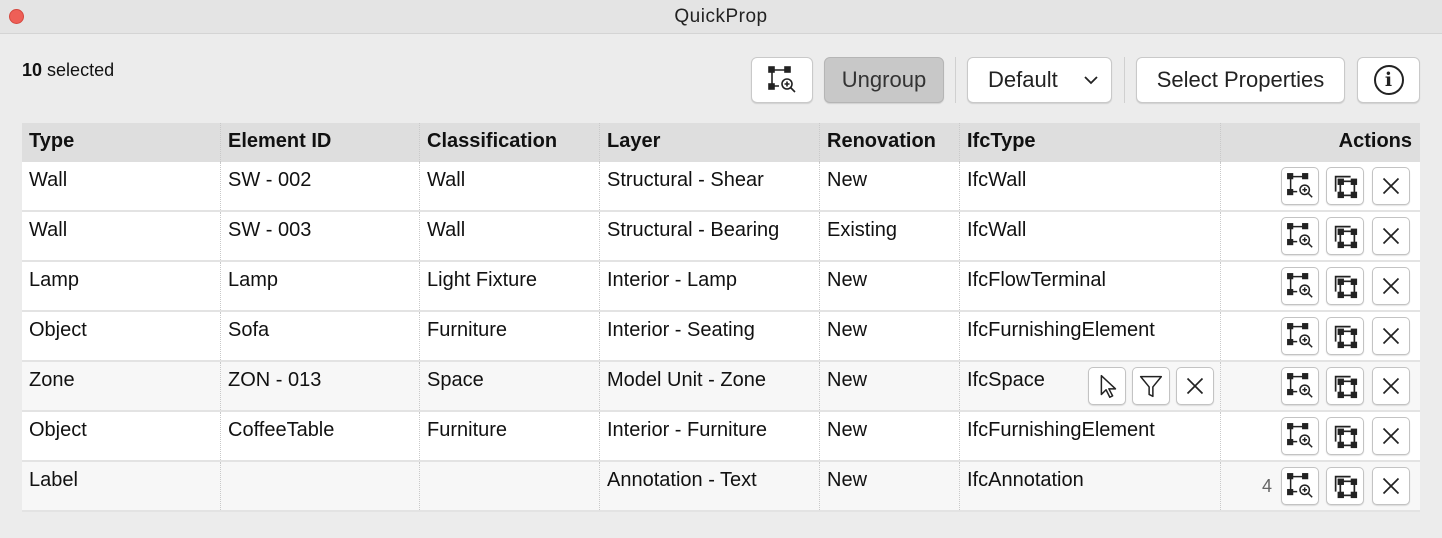 The height and width of the screenshot is (538, 1442). What do you see at coordinates (319, 236) in the screenshot?
I see `cell-element-id: SW - 003` at bounding box center [319, 236].